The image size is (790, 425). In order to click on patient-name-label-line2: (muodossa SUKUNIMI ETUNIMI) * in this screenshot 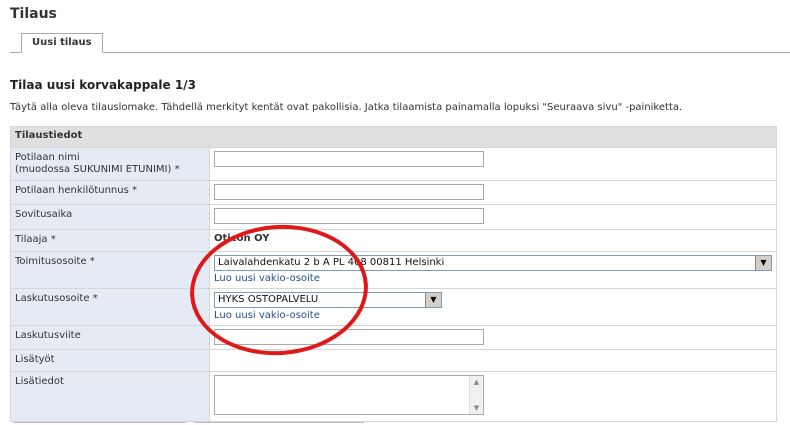, I will do `click(97, 169)`.